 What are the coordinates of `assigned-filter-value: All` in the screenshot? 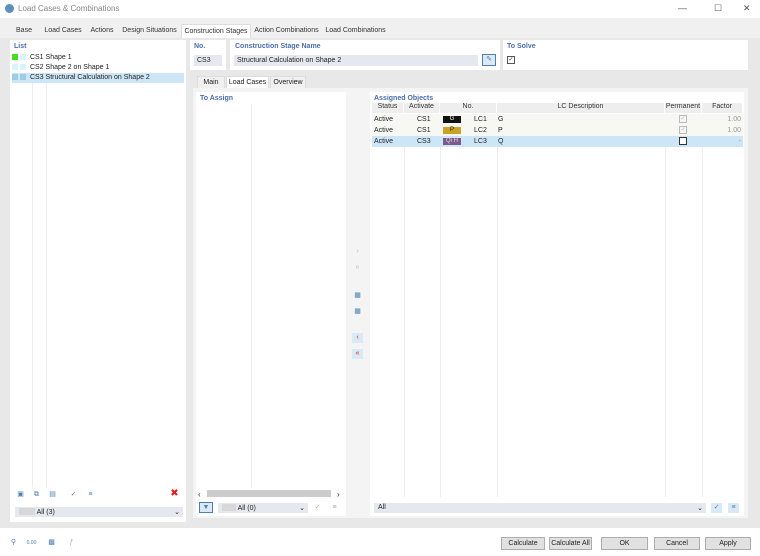 It's located at (382, 507).